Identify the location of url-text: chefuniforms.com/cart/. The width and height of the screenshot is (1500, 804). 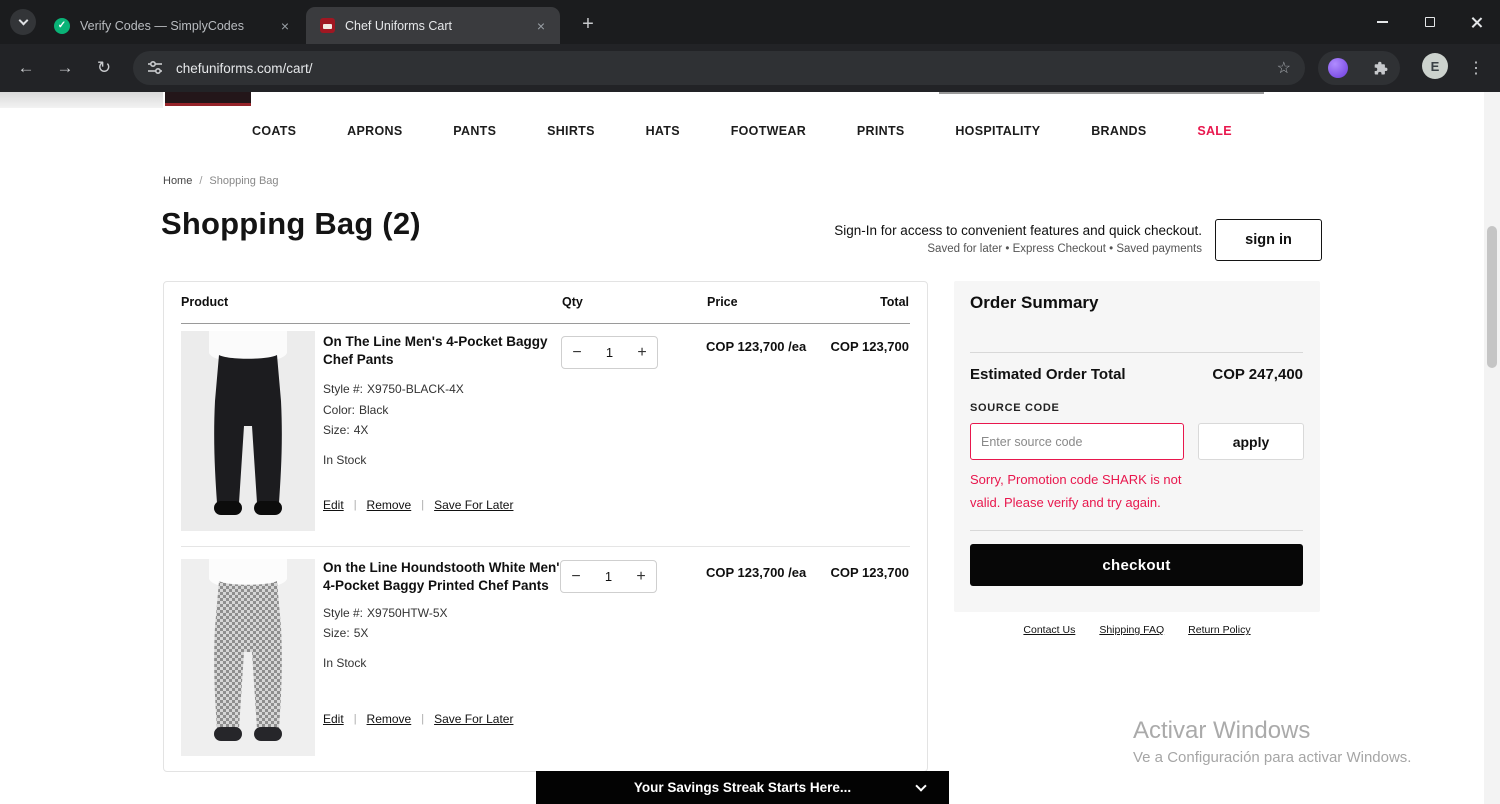
(726, 68).